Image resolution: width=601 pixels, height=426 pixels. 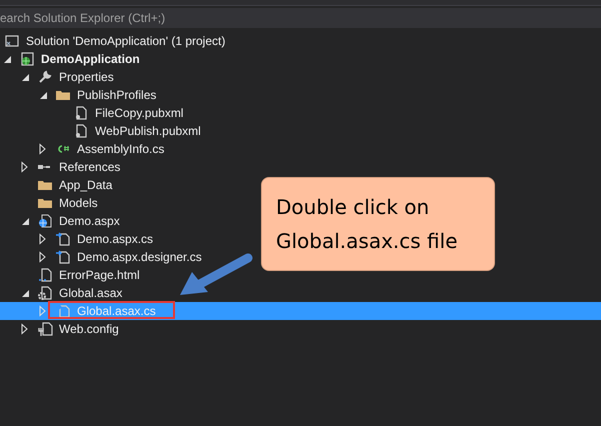 What do you see at coordinates (78, 95) in the screenshot?
I see `tree-item: PublishProfiles` at bounding box center [78, 95].